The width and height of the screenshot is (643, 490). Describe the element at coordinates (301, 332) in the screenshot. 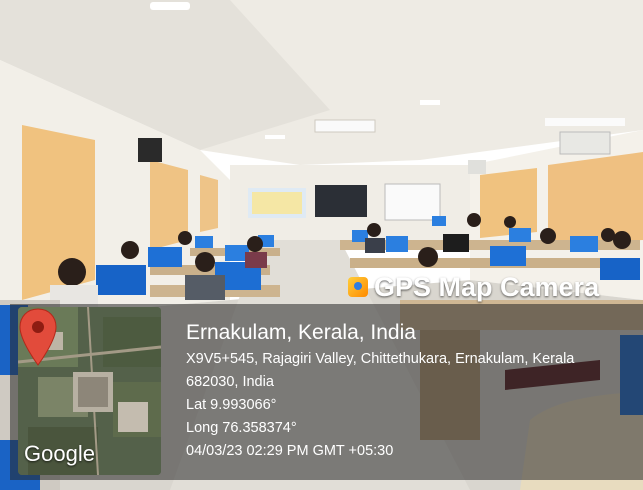

I see `place-name: Ernakulam, Kerala, India` at that location.